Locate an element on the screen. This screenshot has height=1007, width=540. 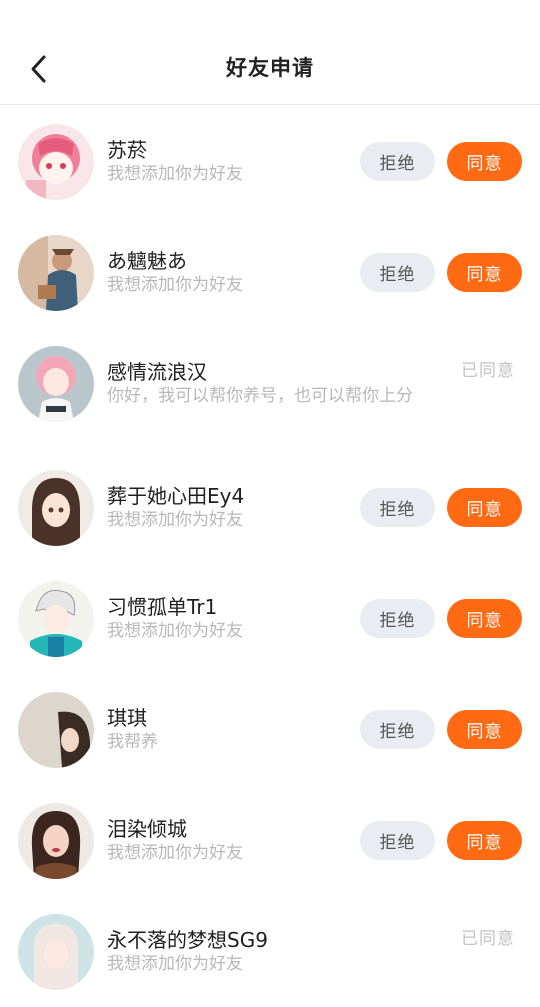
list-item: 习惯孤单Tr1 我想添加你为好友 拒绝 同意 is located at coordinates (270, 618).